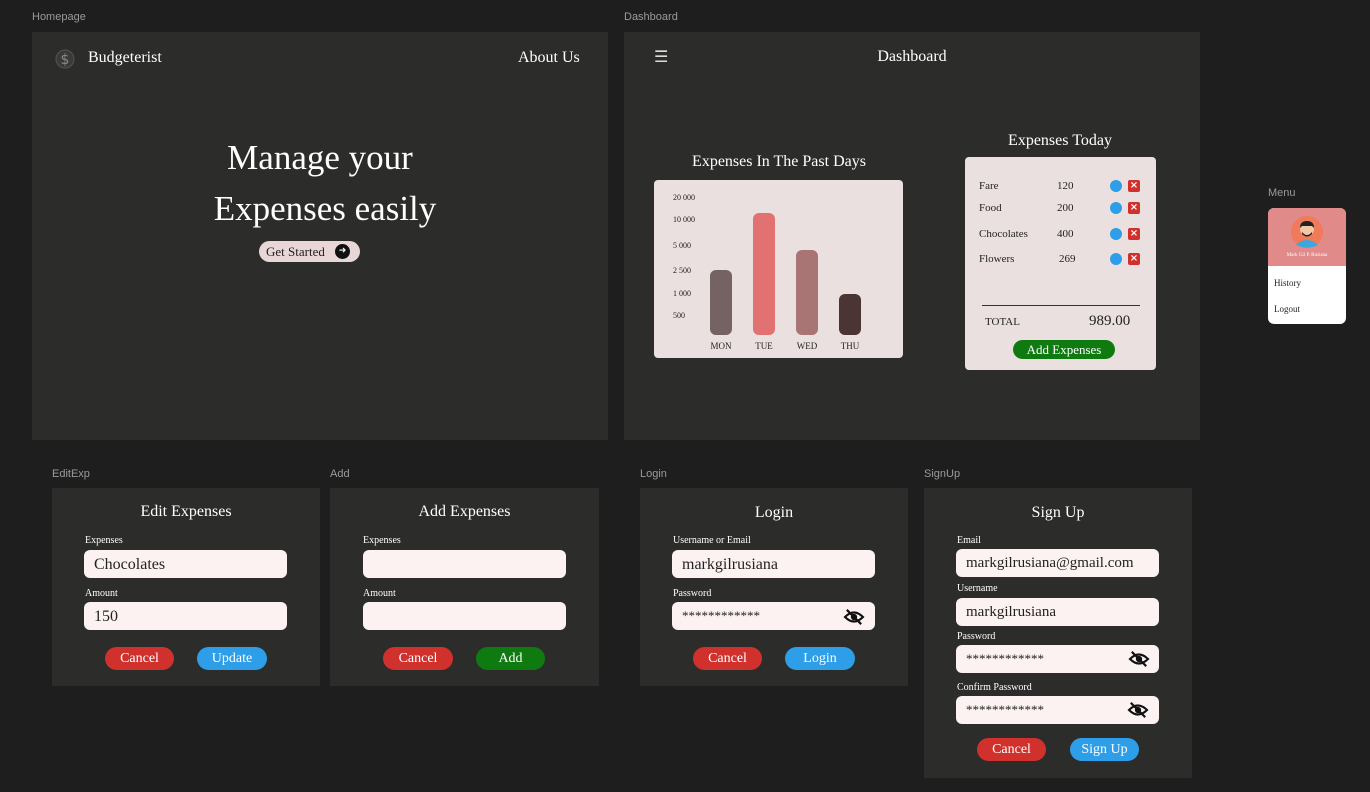 The width and height of the screenshot is (1370, 792). What do you see at coordinates (1065, 208) in the screenshot?
I see `expense-amount: 200` at bounding box center [1065, 208].